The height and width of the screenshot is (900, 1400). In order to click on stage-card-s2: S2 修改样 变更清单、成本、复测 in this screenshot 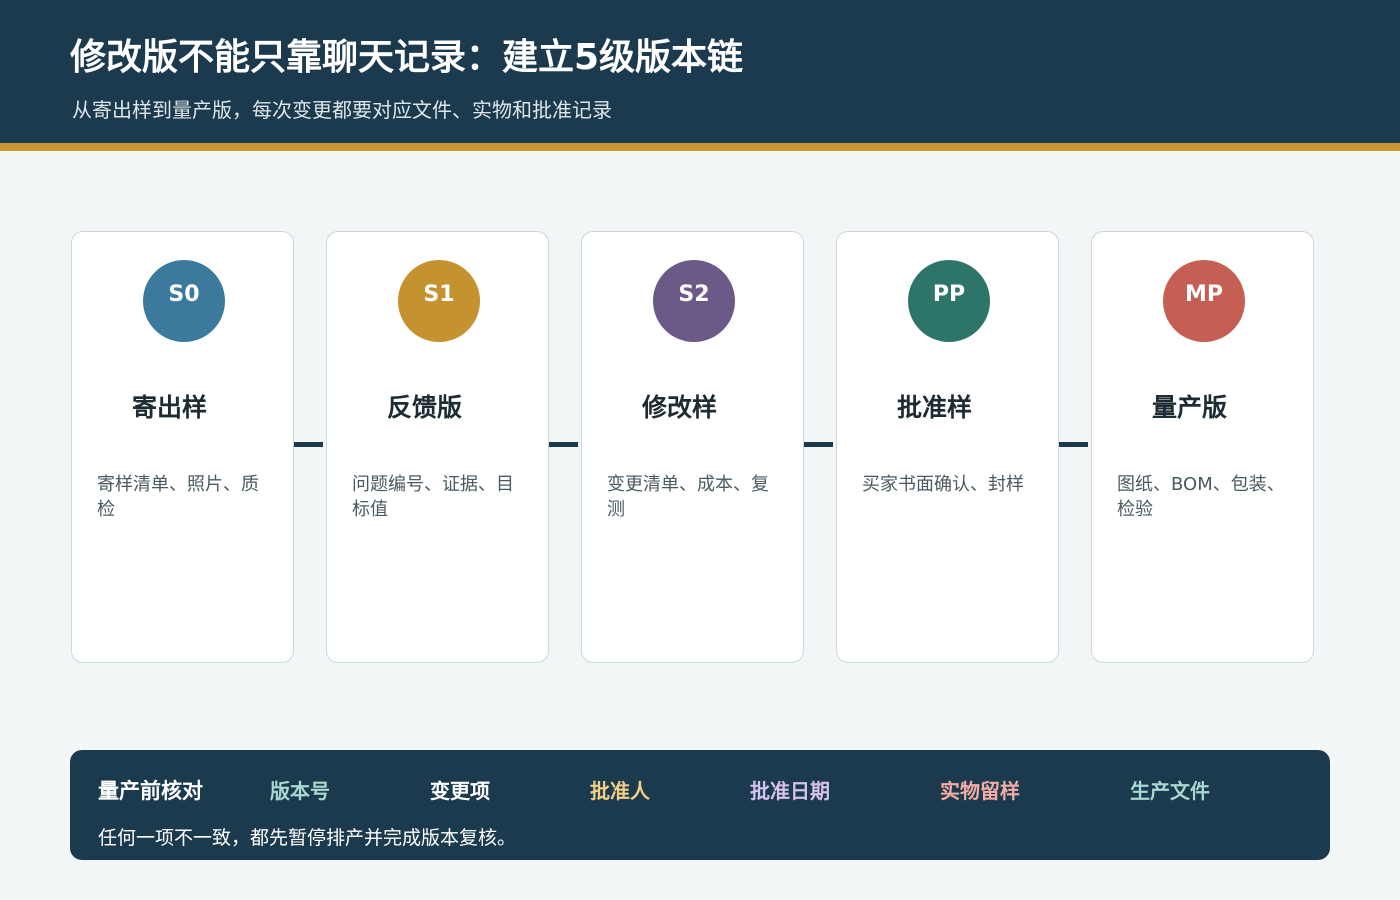, I will do `click(692, 447)`.